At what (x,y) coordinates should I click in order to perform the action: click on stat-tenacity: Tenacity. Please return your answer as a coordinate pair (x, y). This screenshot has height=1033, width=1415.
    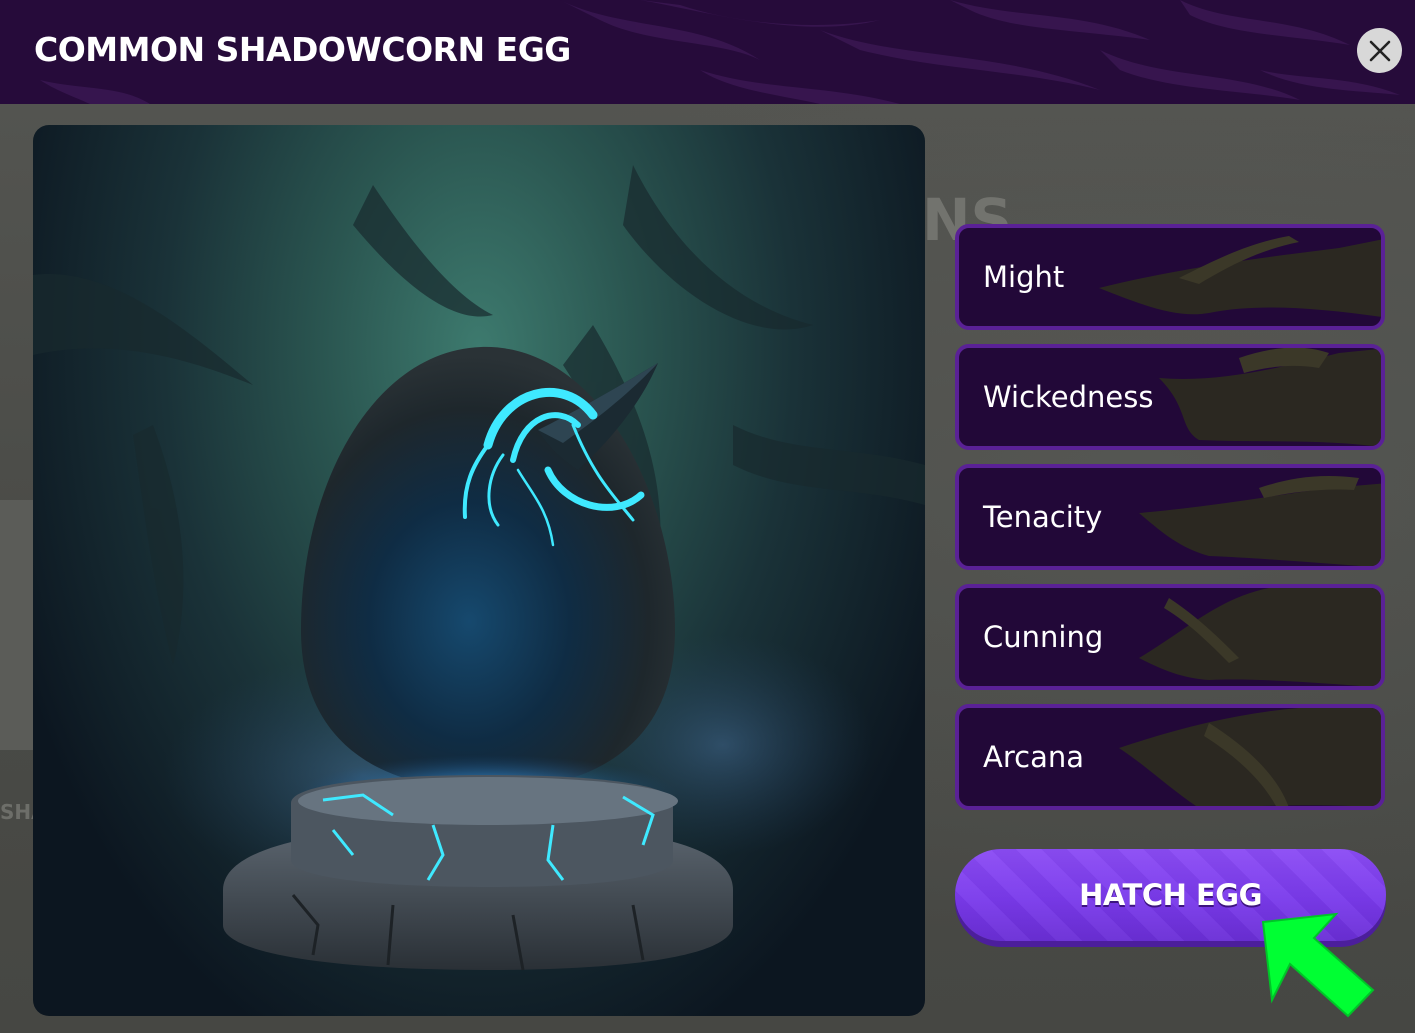
    Looking at the image, I should click on (1170, 517).